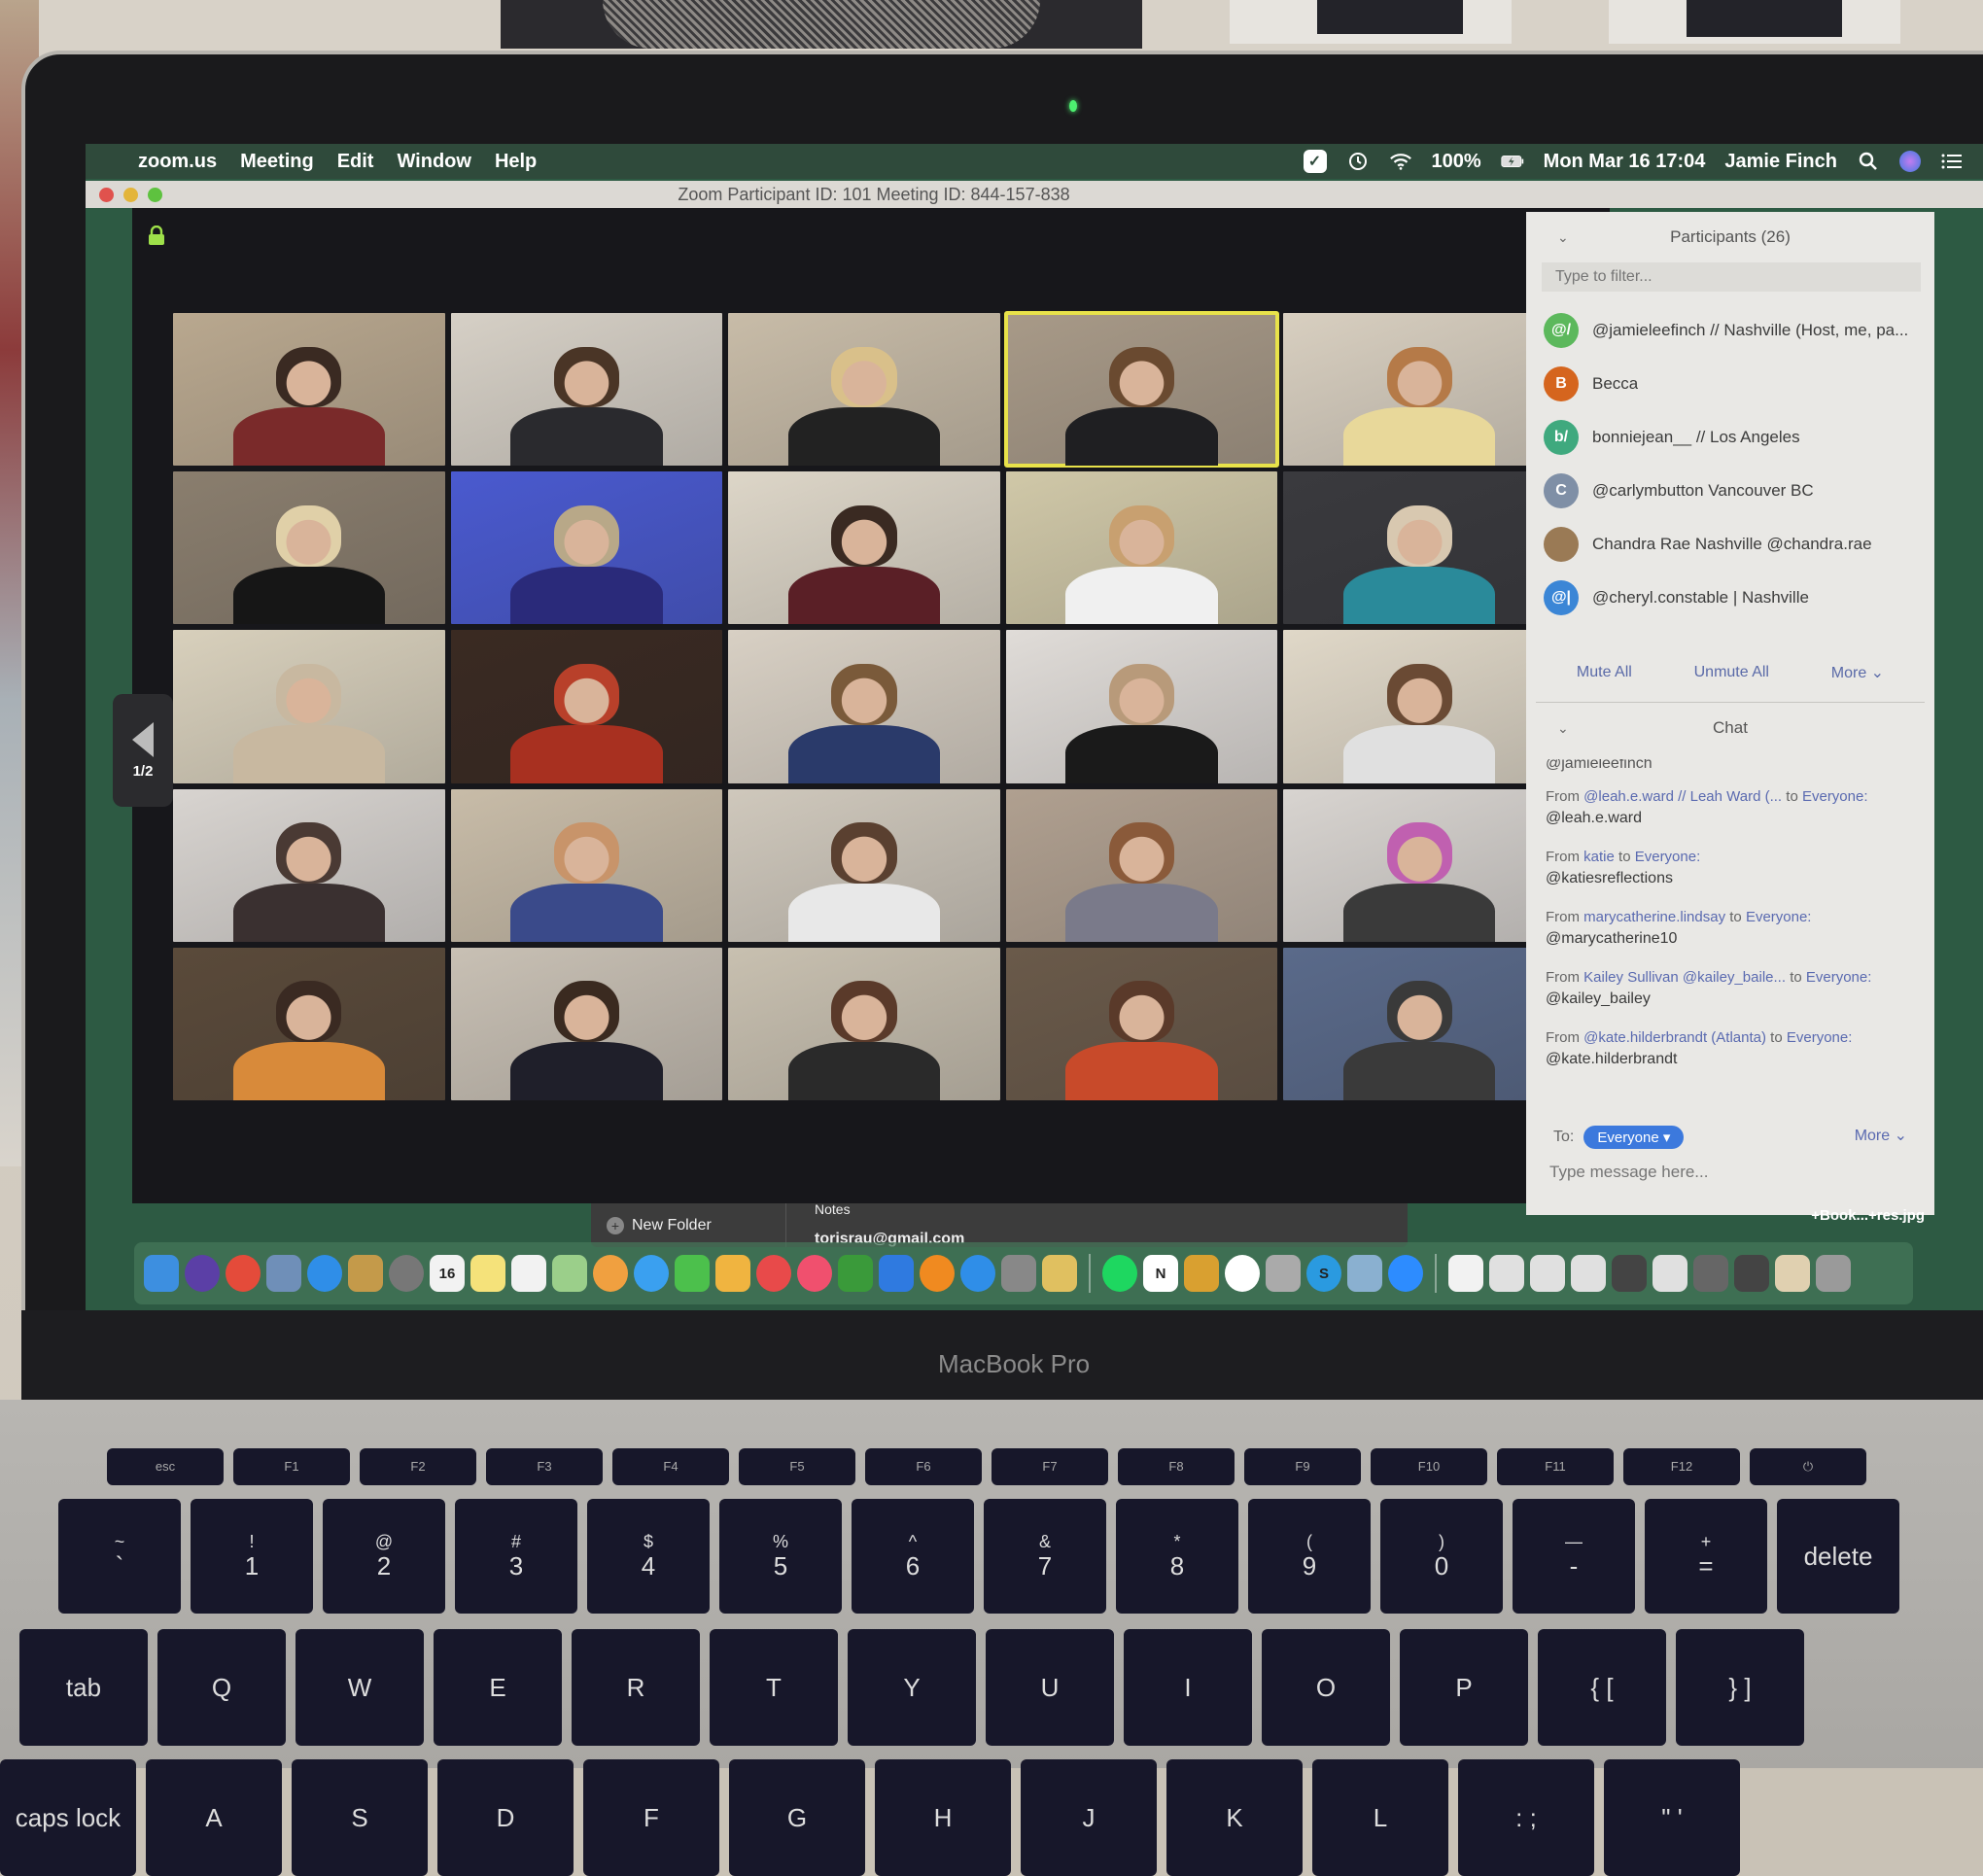  I want to click on dock-keynote-icon, so click(897, 1274).